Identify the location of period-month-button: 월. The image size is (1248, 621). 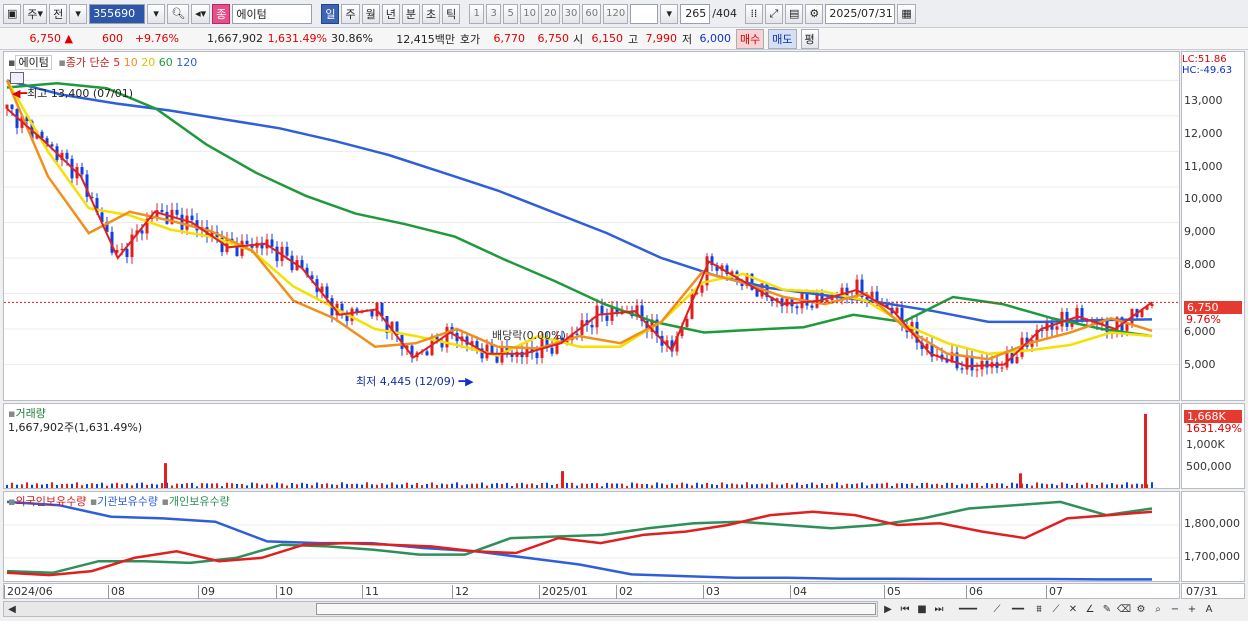
(370, 13).